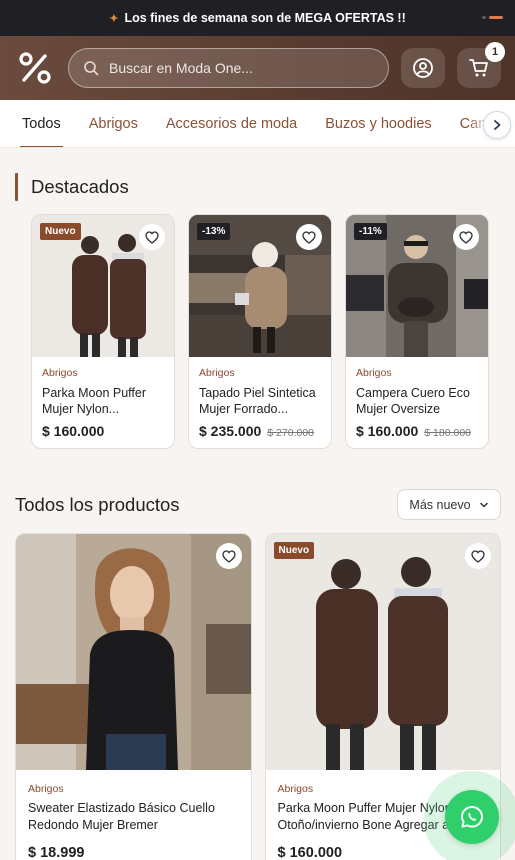 This screenshot has width=515, height=860. Describe the element at coordinates (16, 187) in the screenshot. I see `heading-accent-bar` at that location.